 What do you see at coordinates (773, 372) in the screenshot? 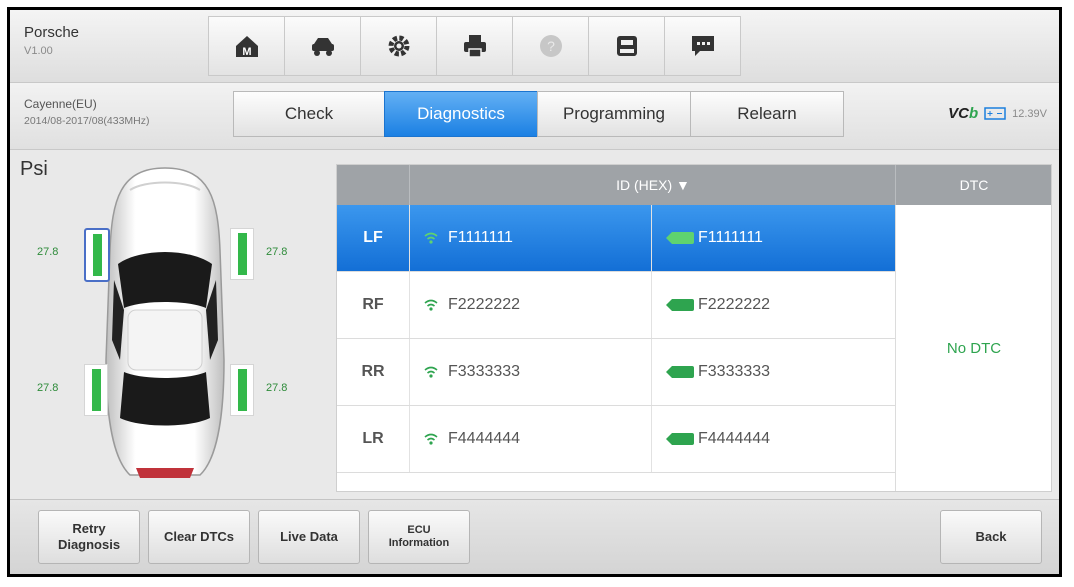
I see `tag-id-cell: F3333333` at bounding box center [773, 372].